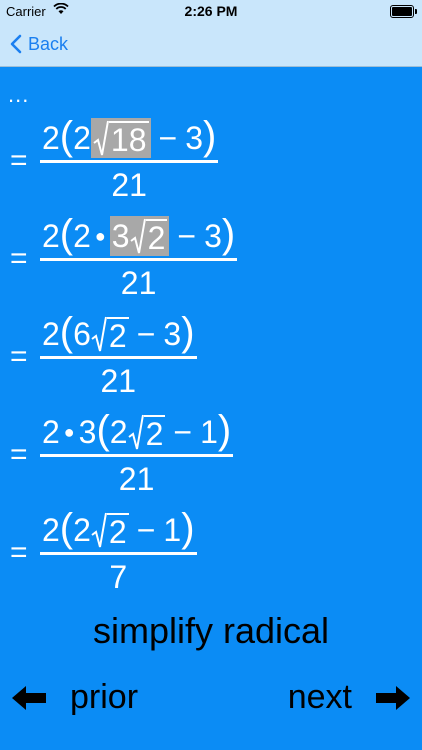  I want to click on fraction: 2 ( 2 2 − 1 ) 7, so click(118, 551).